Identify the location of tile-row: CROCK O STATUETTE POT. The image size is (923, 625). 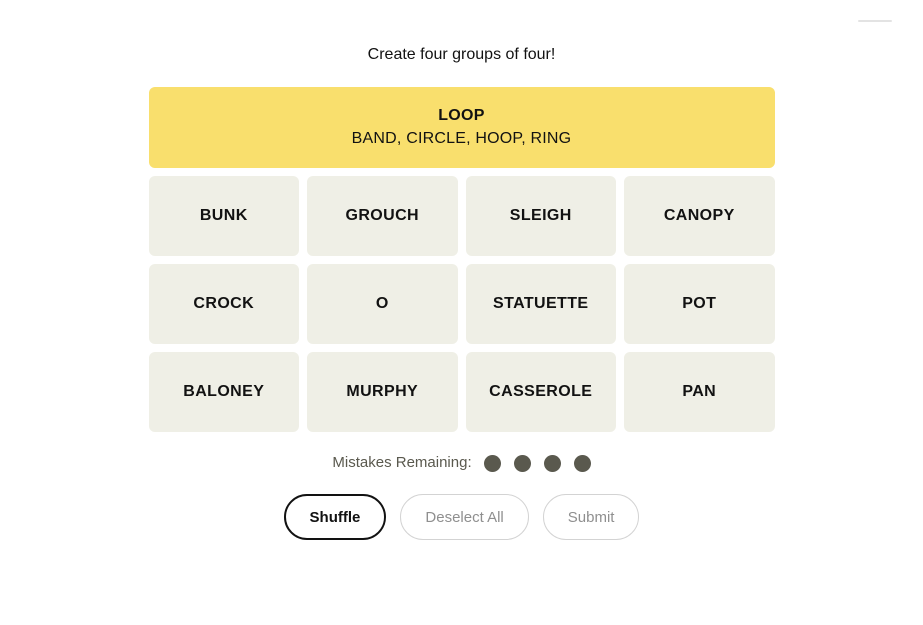
(461, 304).